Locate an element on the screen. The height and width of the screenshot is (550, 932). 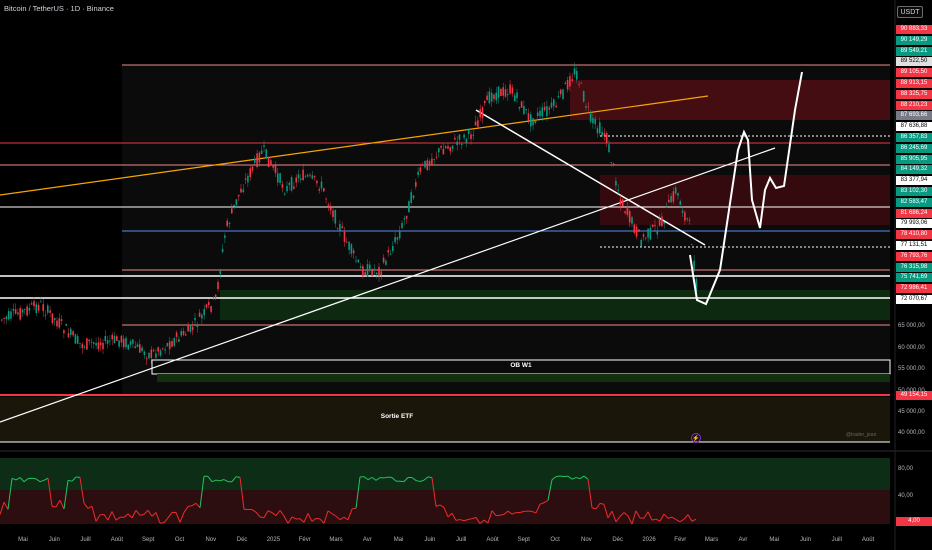
osc-level: 40,00 is located at coordinates (906, 496).